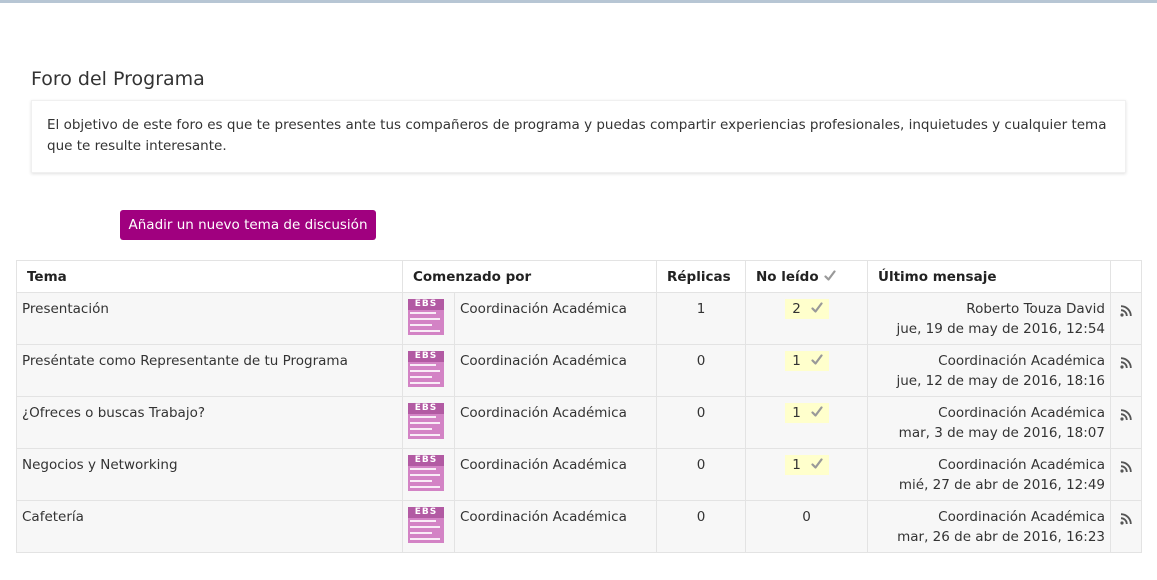 This screenshot has height=580, width=1157. What do you see at coordinates (806, 526) in the screenshot?
I see `unread-cell: 0` at bounding box center [806, 526].